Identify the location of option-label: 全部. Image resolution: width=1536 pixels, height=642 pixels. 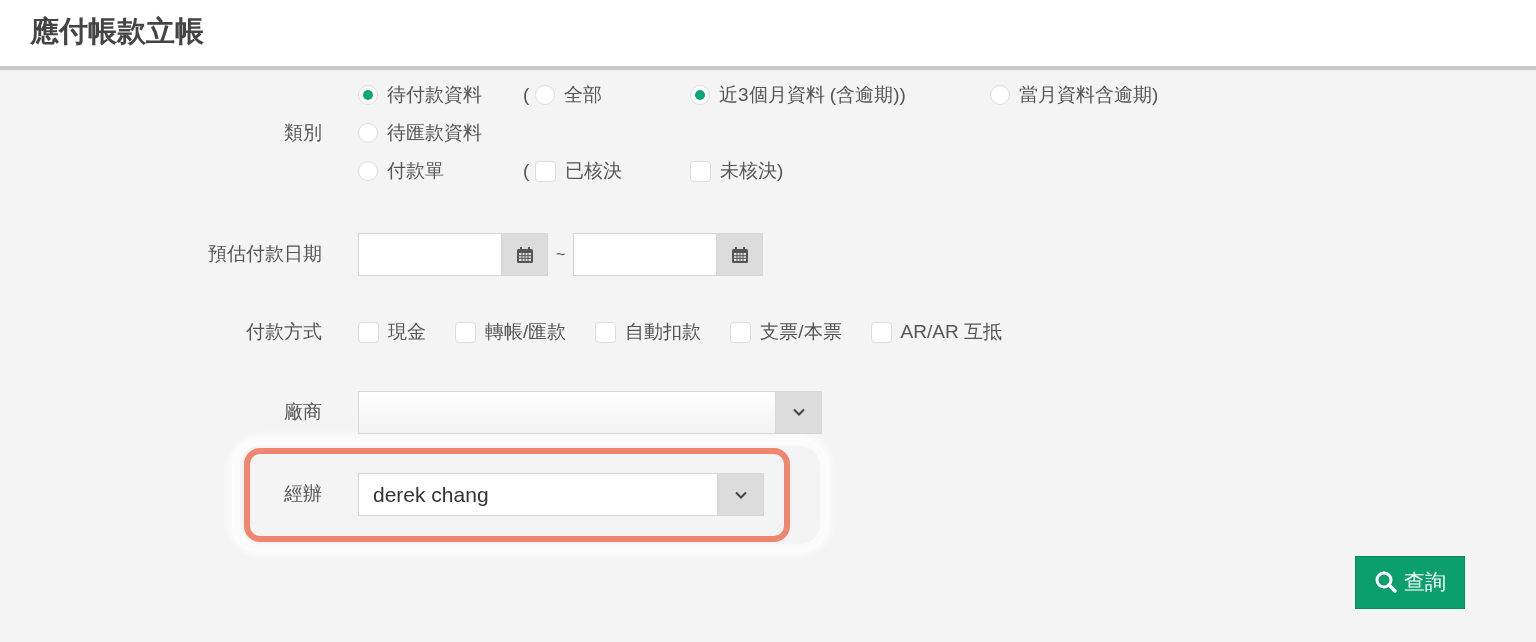
(583, 94).